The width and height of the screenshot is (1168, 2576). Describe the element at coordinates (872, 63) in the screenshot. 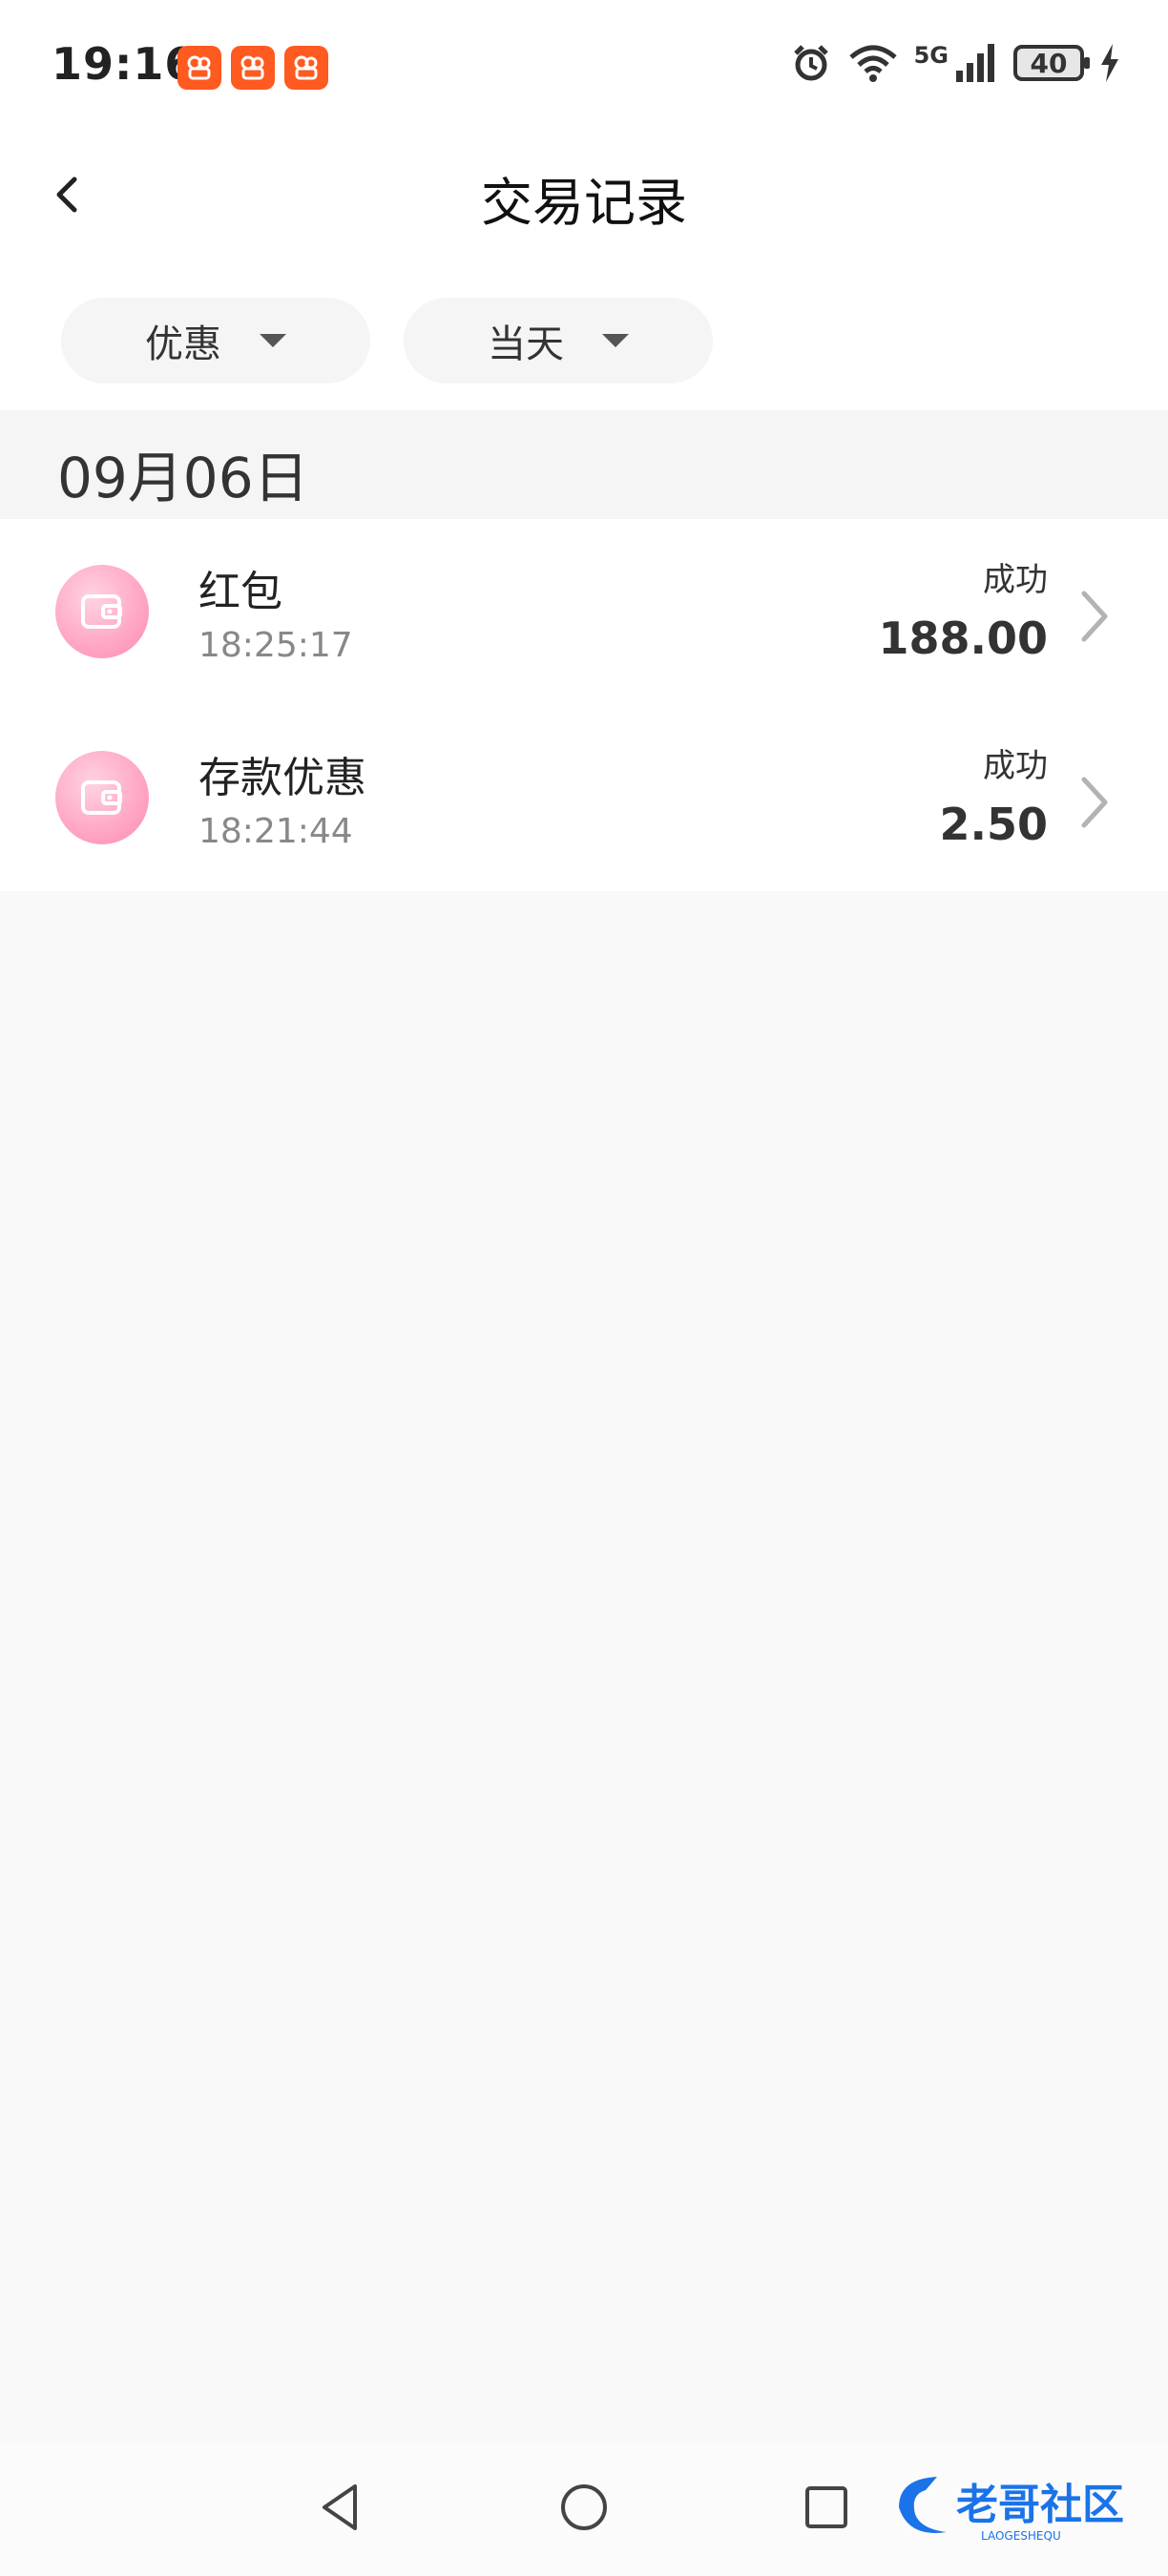

I see `wifi-icon` at that location.